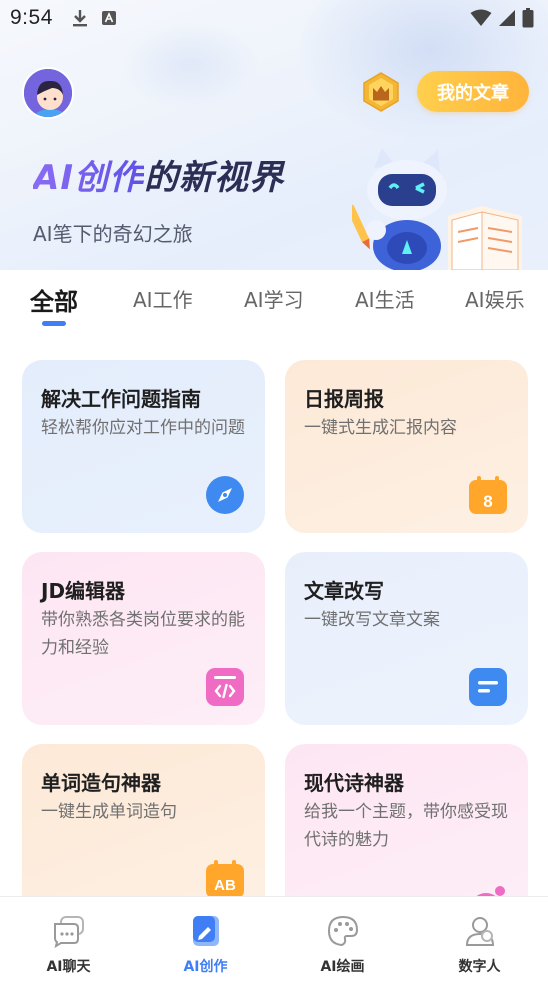 The image size is (548, 982). What do you see at coordinates (437, 209) in the screenshot?
I see `robot-mascot-icon` at bounding box center [437, 209].